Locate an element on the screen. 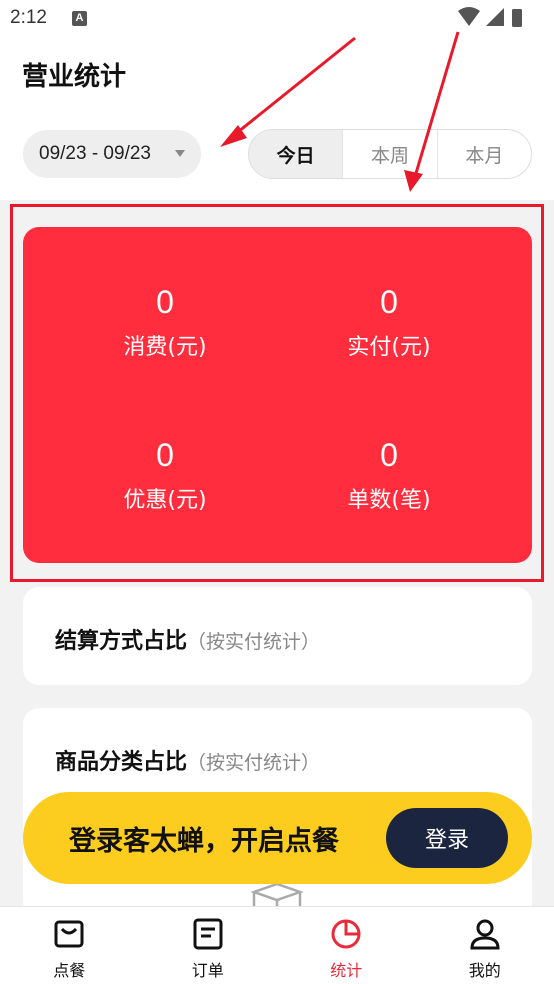  bottom-tab-bar: 点餐 订单 统计 我的 is located at coordinates (277, 945).